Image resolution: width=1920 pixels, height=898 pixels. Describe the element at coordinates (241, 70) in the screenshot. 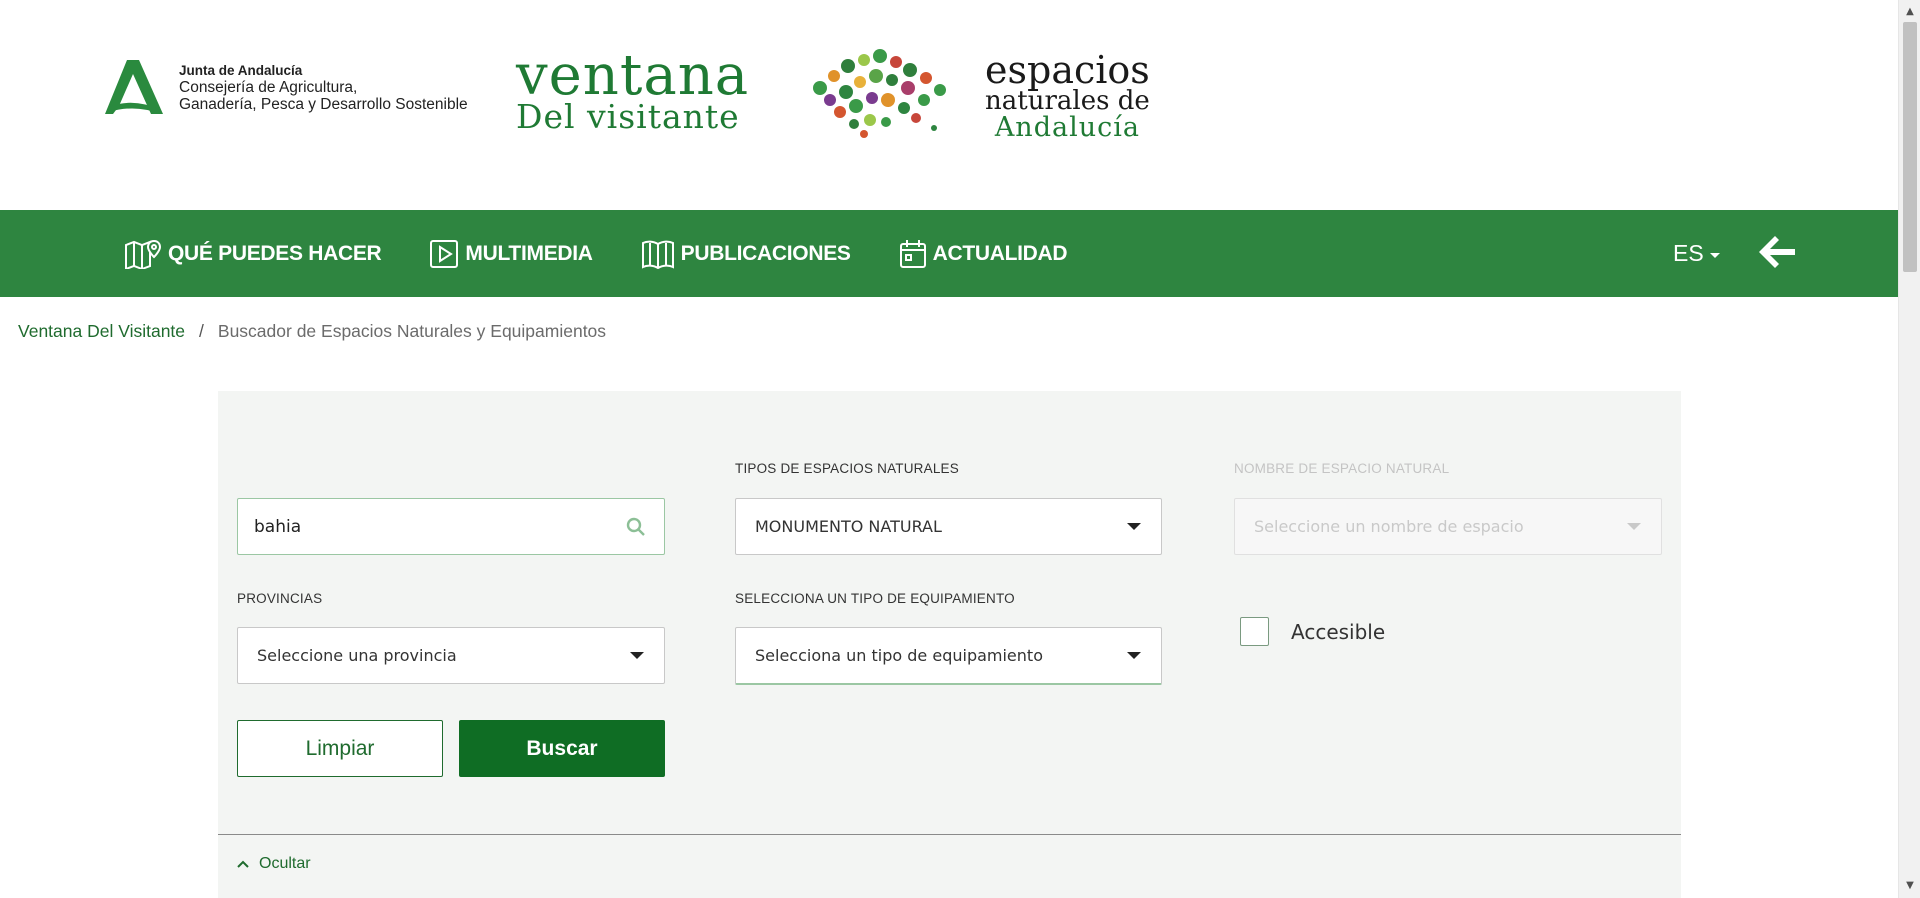

I see `junta-line1: Junta de Andalucía` at that location.